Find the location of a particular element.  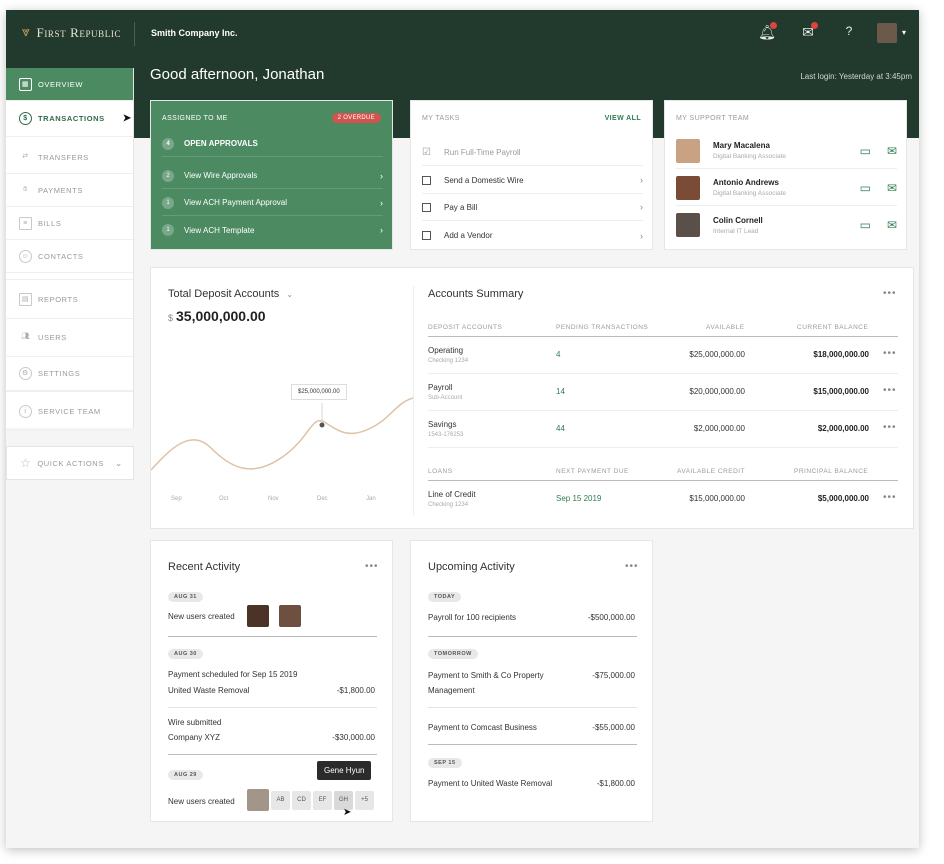

account-name: Savings 1543-176253 is located at coordinates (445, 429).